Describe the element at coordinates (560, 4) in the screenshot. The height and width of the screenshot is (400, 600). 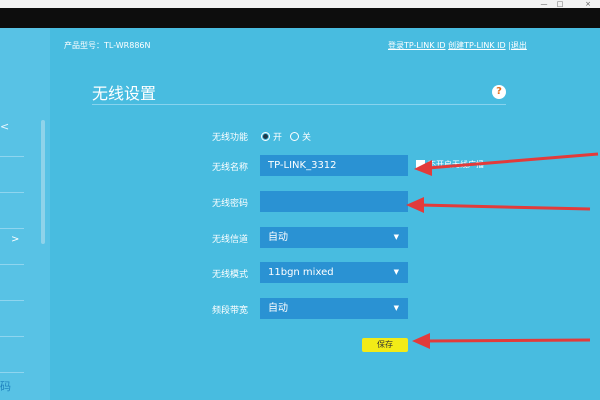
I see `maximize-icon: □` at that location.